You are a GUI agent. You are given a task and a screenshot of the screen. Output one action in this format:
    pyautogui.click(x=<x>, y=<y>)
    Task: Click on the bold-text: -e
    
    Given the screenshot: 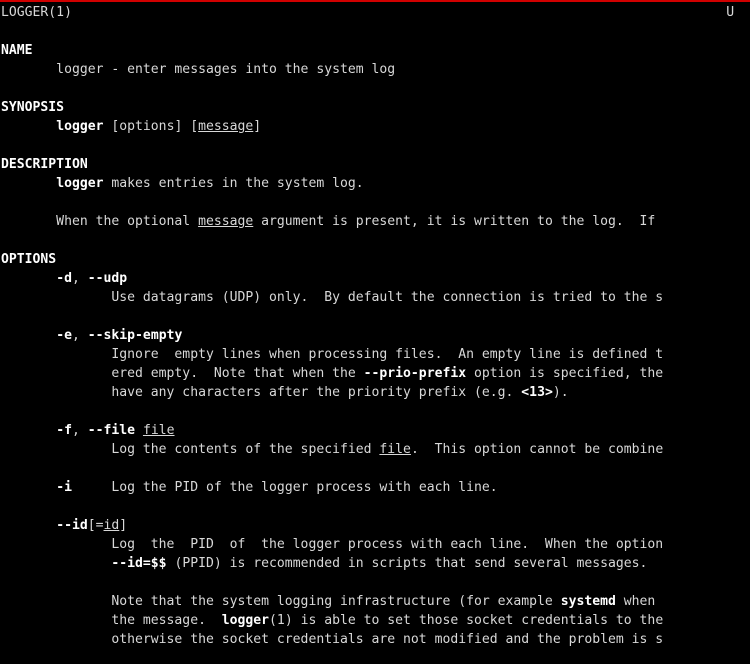 What is the action you would take?
    pyautogui.click(x=64, y=335)
    